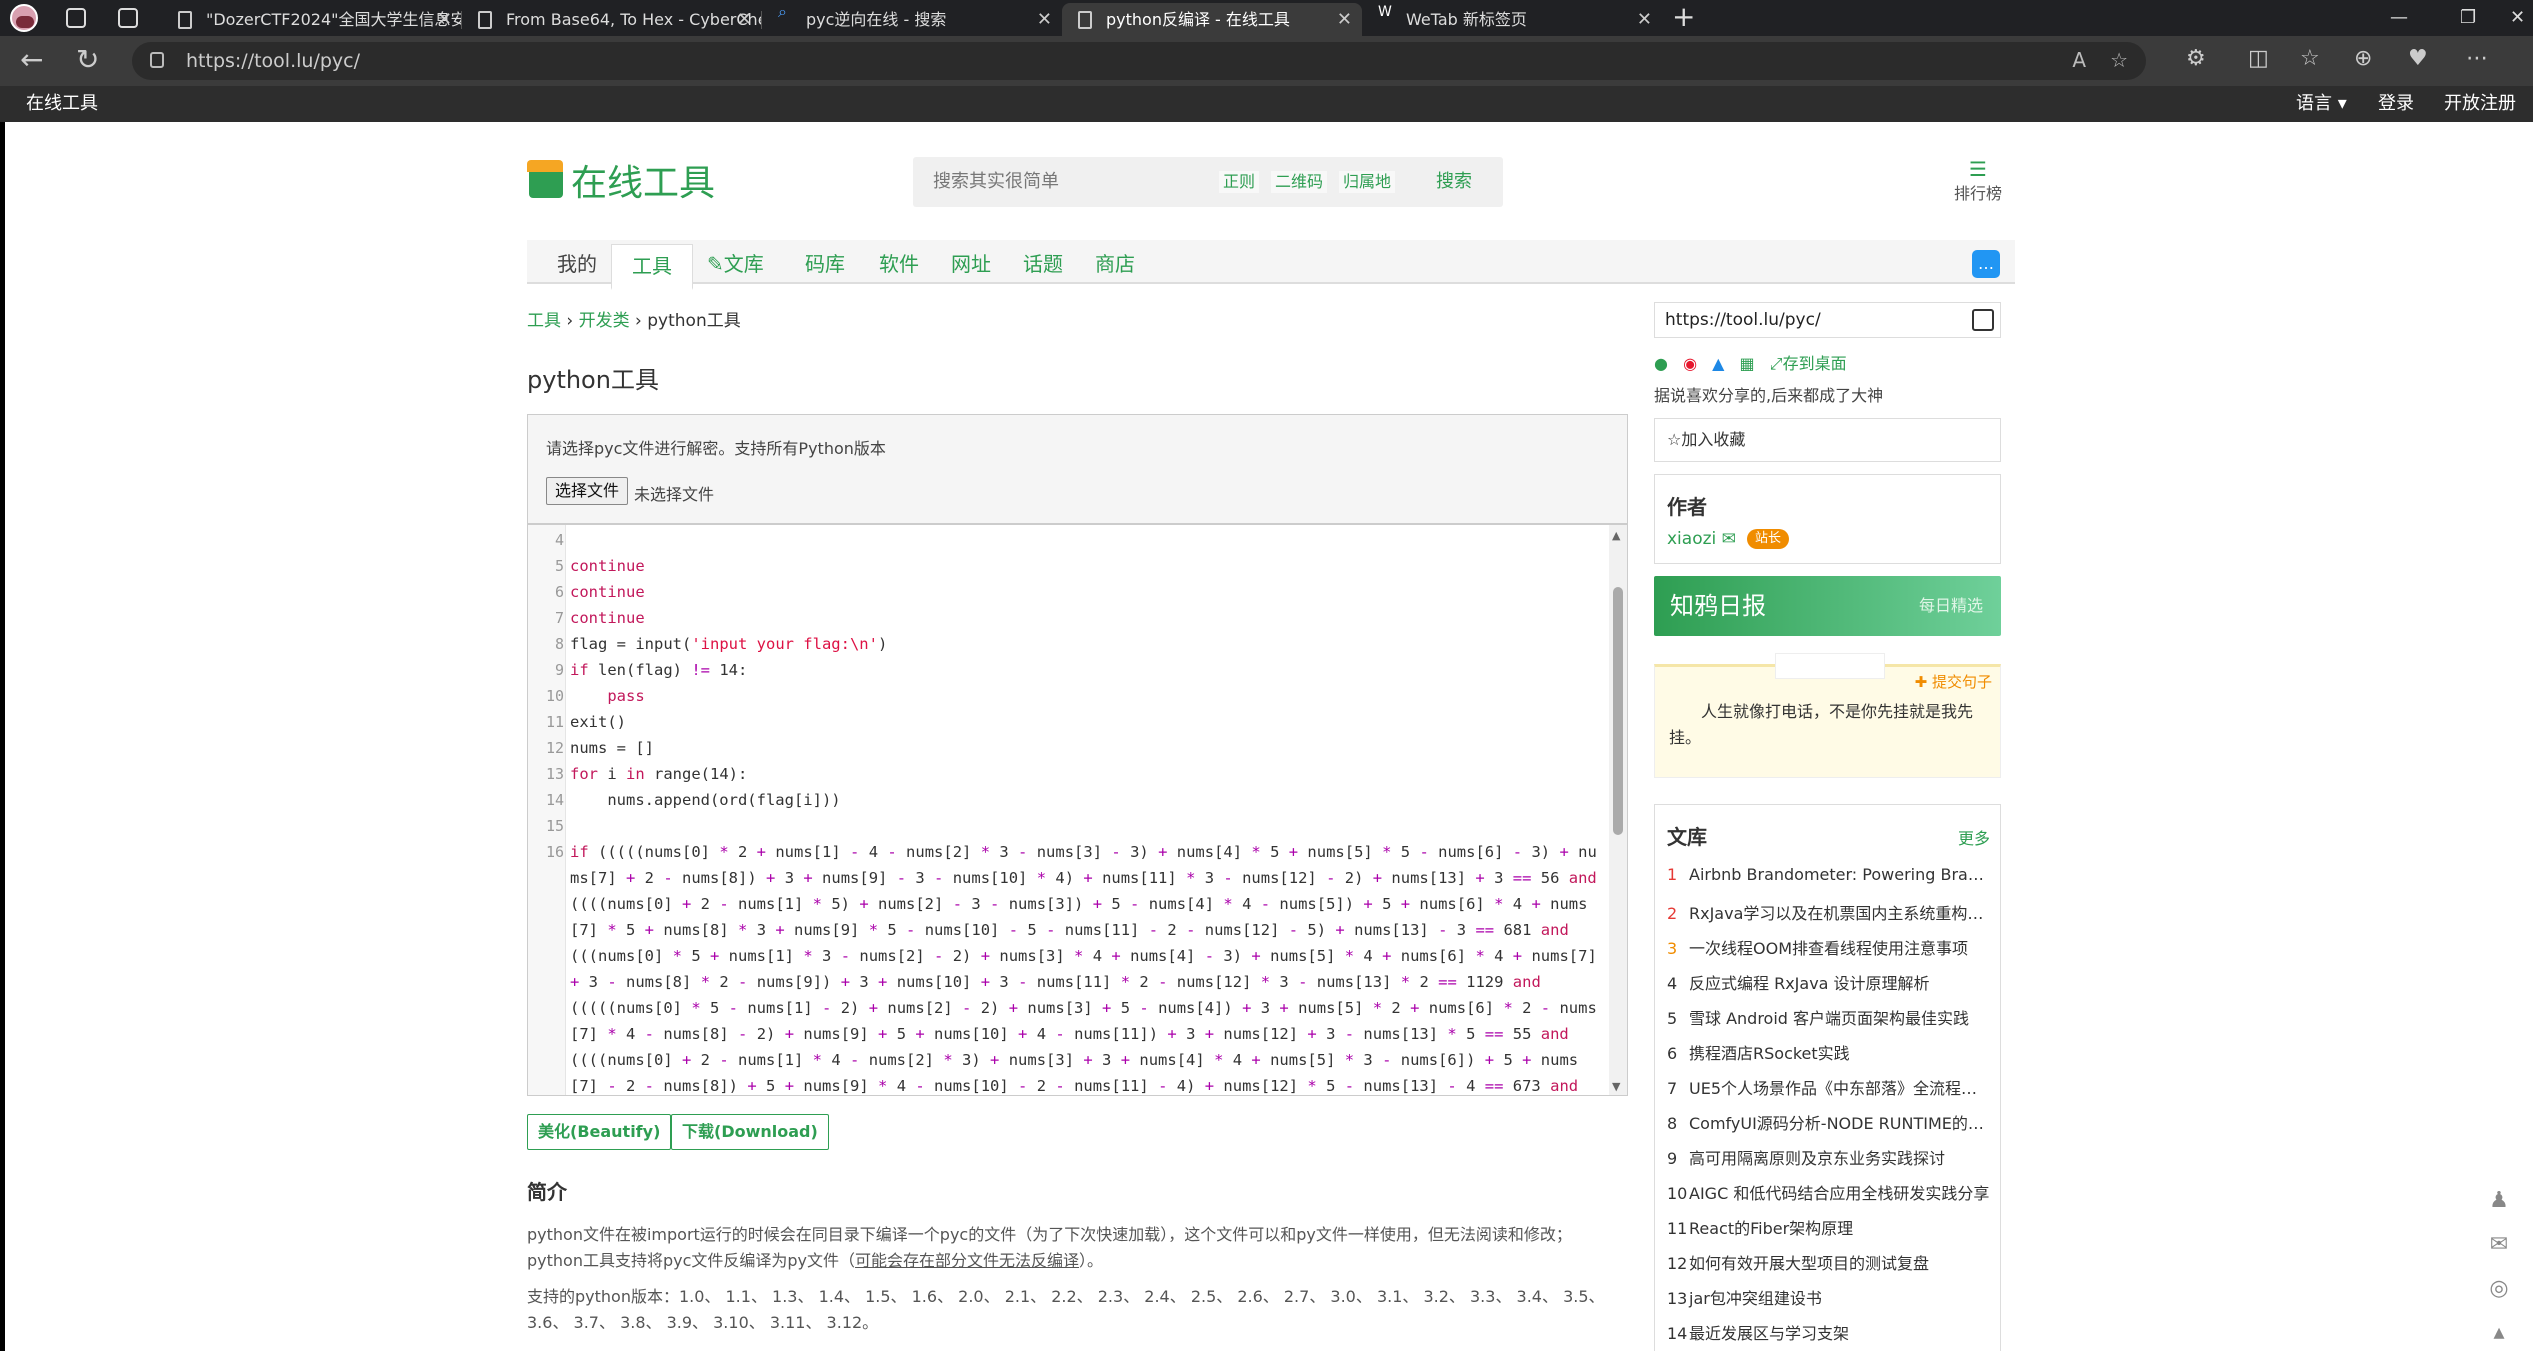 Image resolution: width=2533 pixels, height=1351 pixels. What do you see at coordinates (1978, 169) in the screenshot?
I see `list-icon: ☰` at bounding box center [1978, 169].